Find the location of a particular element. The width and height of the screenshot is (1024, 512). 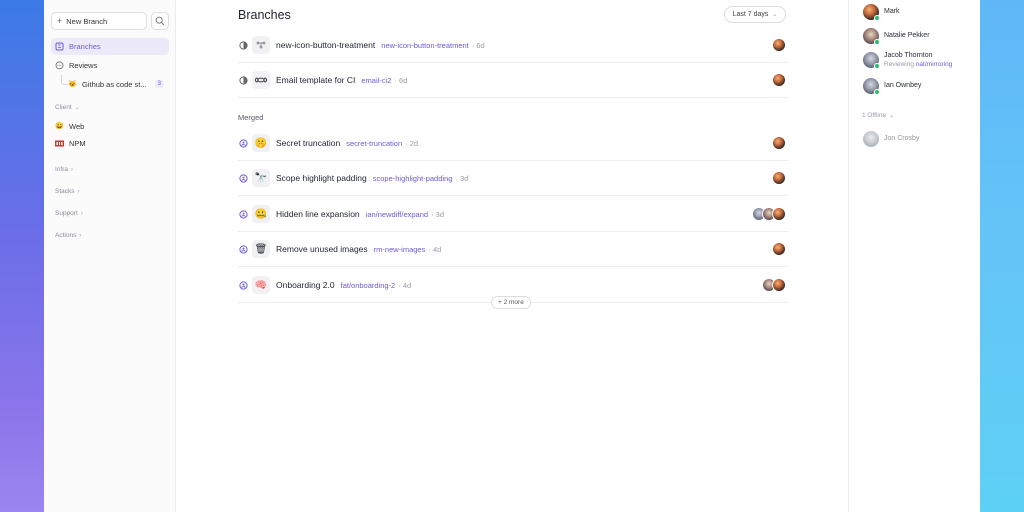

branch-title: Email template for CI is located at coordinates (316, 80).